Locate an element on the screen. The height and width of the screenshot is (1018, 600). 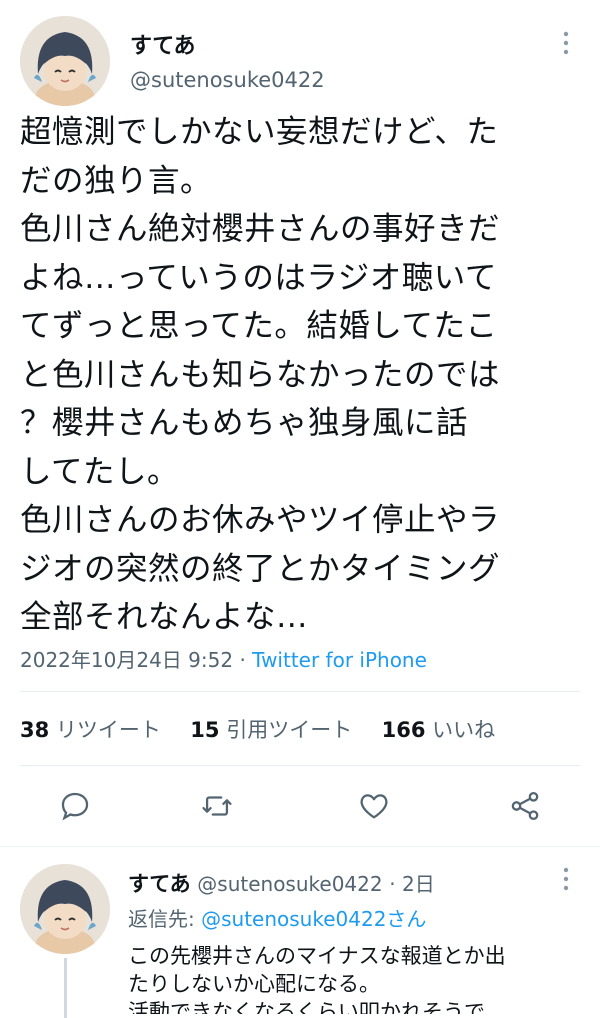
tweet-text-line: ジオの突然の終了とかタイミング is located at coordinates (260, 568).